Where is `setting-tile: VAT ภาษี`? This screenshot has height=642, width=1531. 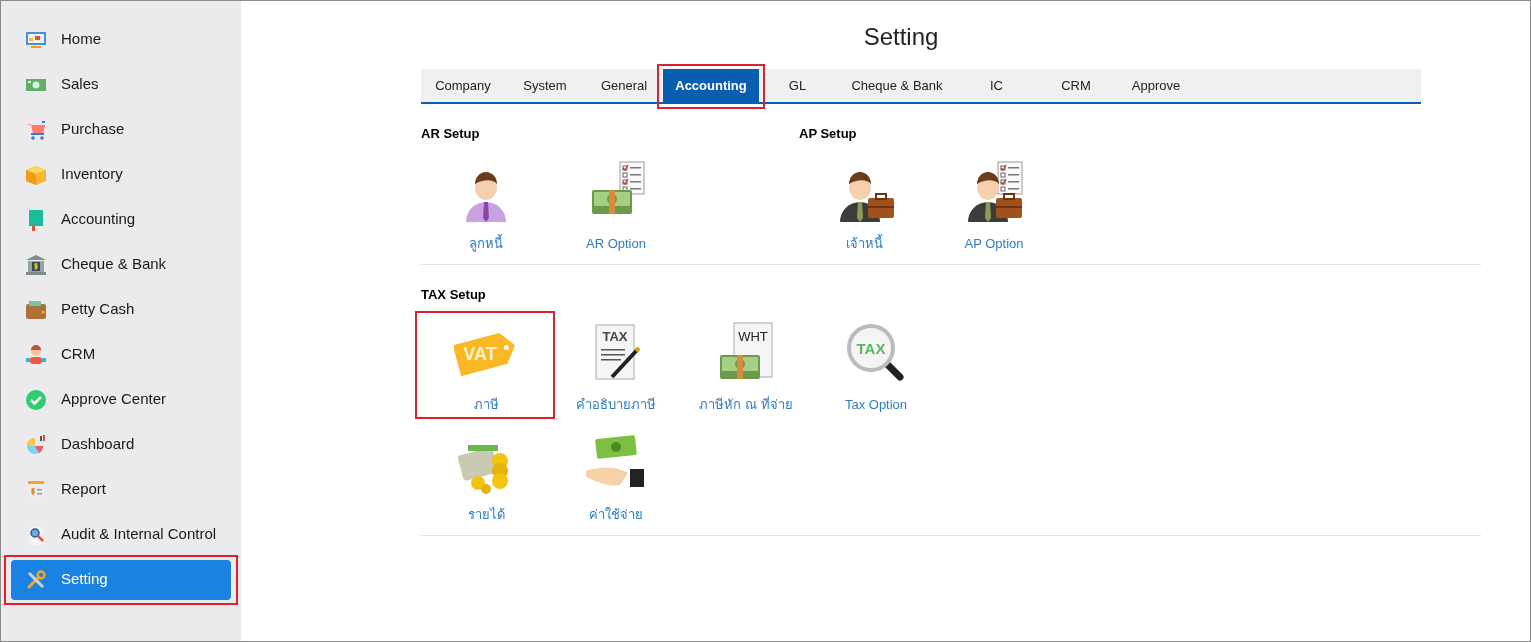
setting-tile: VAT ภาษี is located at coordinates (486, 361).